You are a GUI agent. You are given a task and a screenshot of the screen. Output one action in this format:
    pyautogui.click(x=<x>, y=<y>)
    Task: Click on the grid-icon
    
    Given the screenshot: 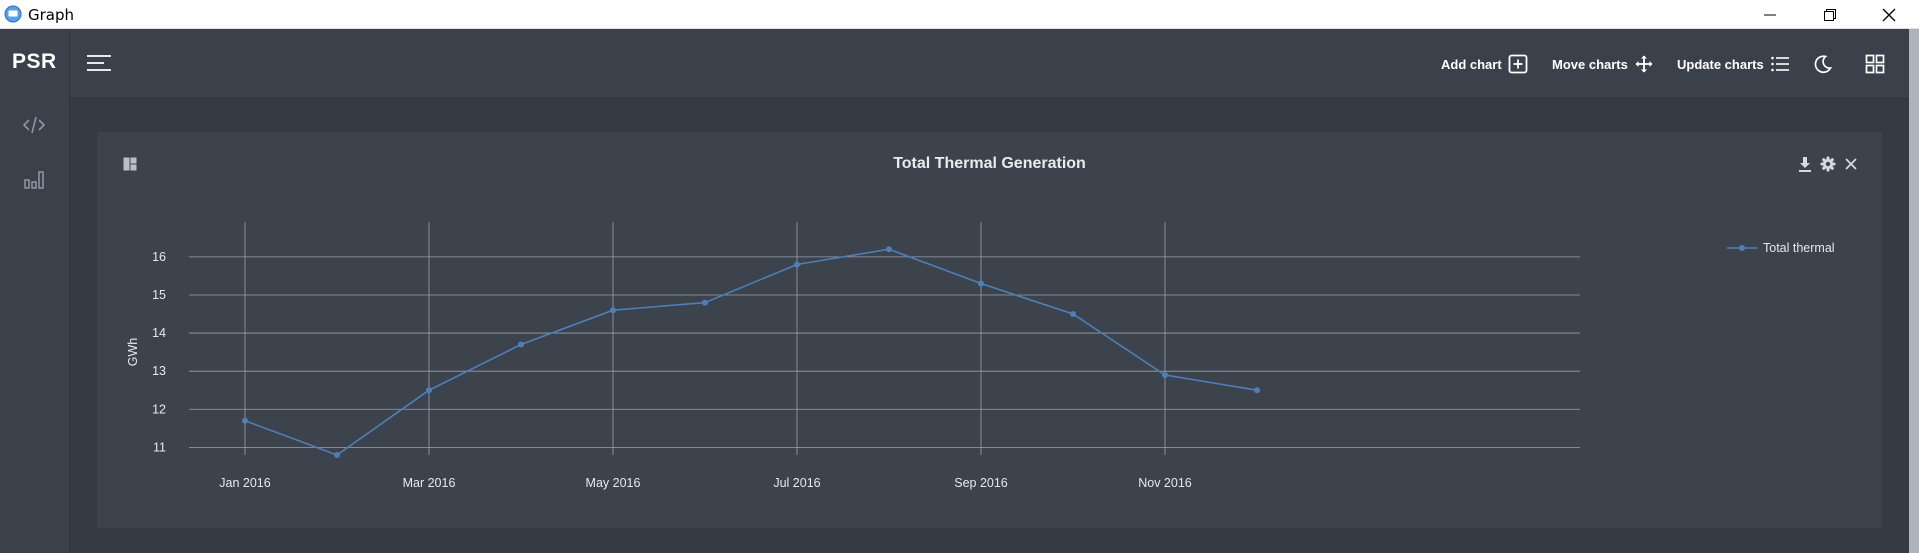 What is the action you would take?
    pyautogui.click(x=1875, y=64)
    